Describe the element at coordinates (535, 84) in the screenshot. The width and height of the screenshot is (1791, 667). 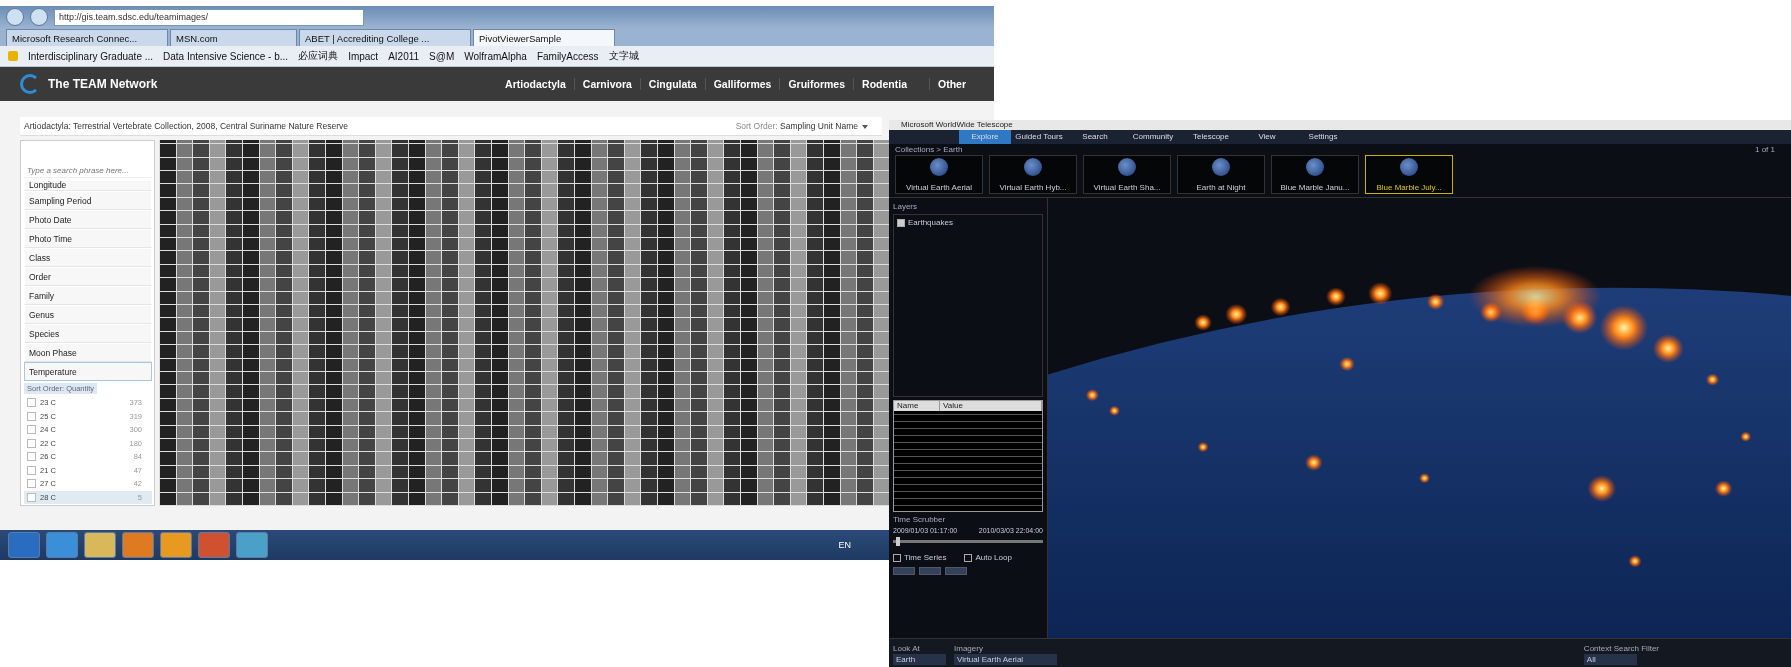
I see `nav-link: Artiodactyla` at that location.